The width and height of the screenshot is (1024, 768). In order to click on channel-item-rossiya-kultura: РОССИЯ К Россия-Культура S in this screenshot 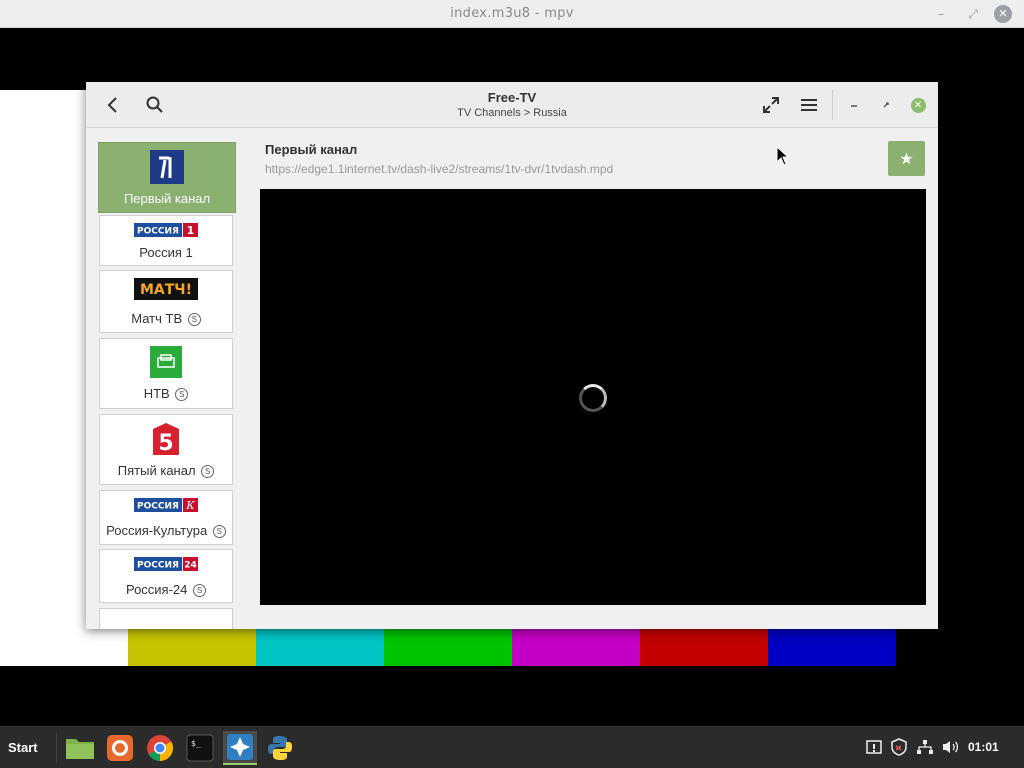, I will do `click(166, 517)`.